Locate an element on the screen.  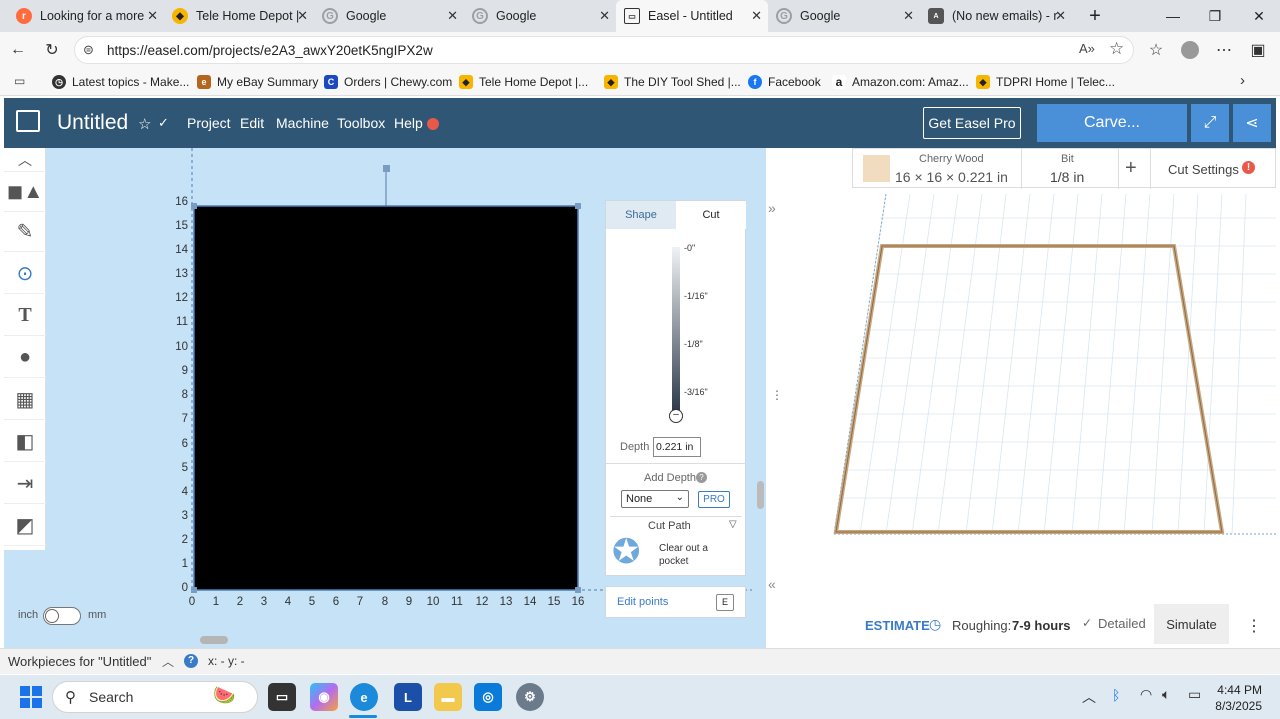
y-tick: 13 is located at coordinates (181, 274).